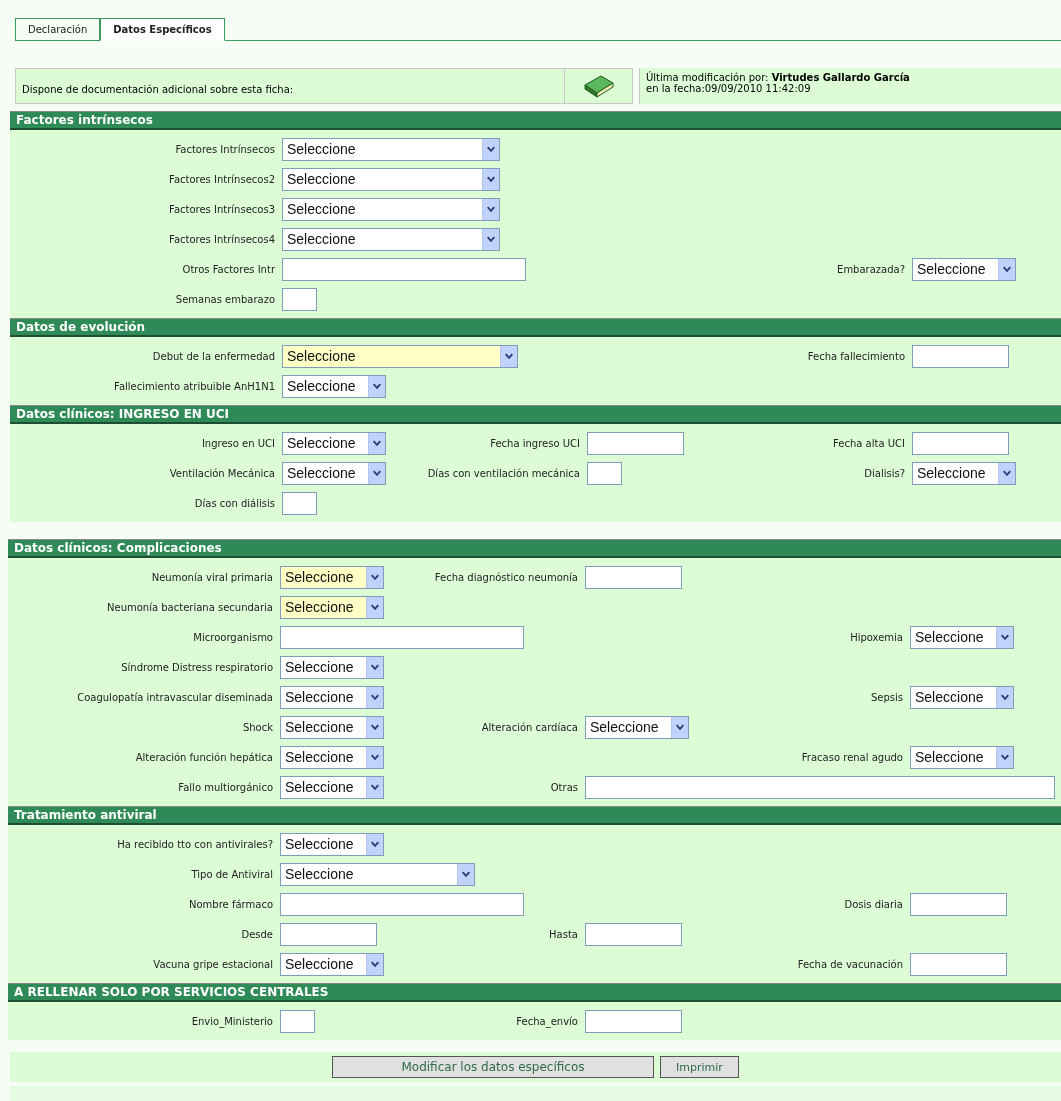 This screenshot has height=1101, width=1061. Describe the element at coordinates (230, 904) in the screenshot. I see `field-label: Nombre fármaco` at that location.